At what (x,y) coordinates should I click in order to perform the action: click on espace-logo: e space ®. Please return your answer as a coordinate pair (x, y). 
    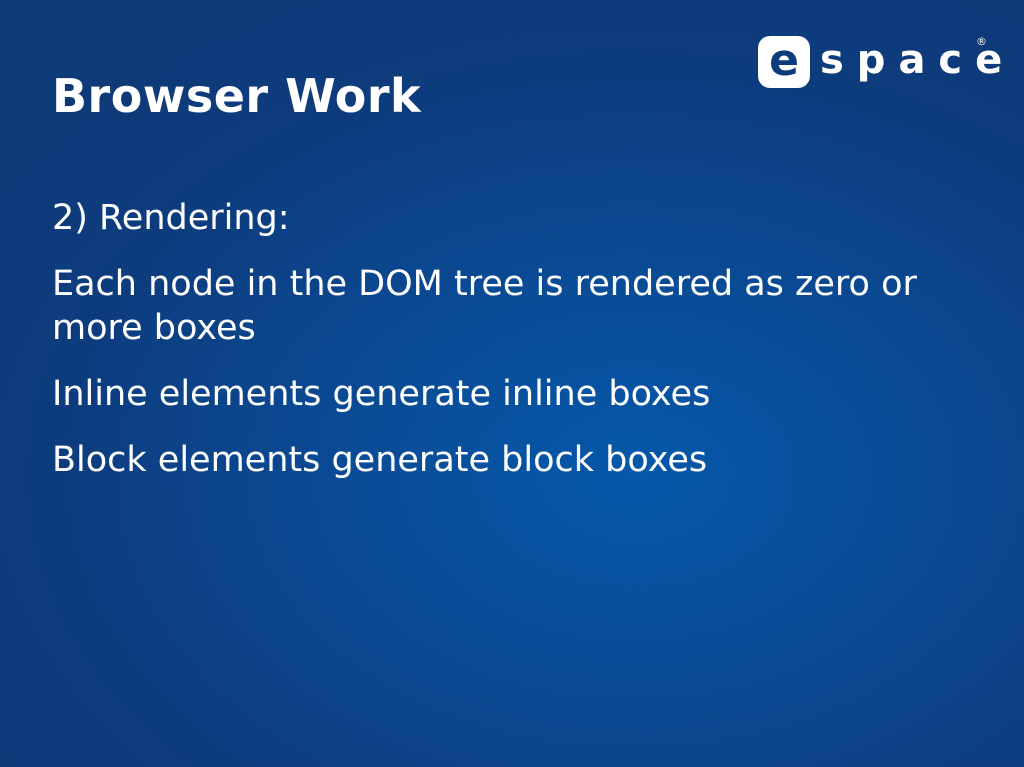
    Looking at the image, I should click on (880, 61).